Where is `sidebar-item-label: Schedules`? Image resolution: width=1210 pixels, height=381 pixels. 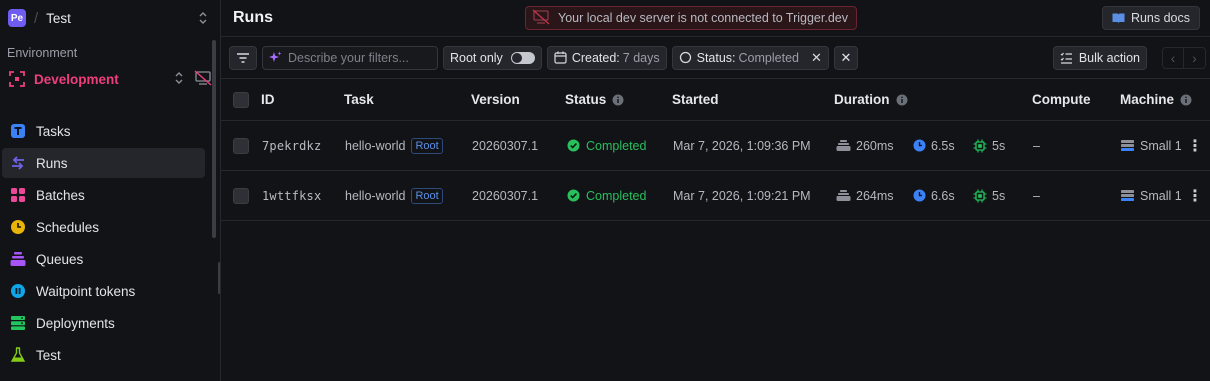 sidebar-item-label: Schedules is located at coordinates (68, 227).